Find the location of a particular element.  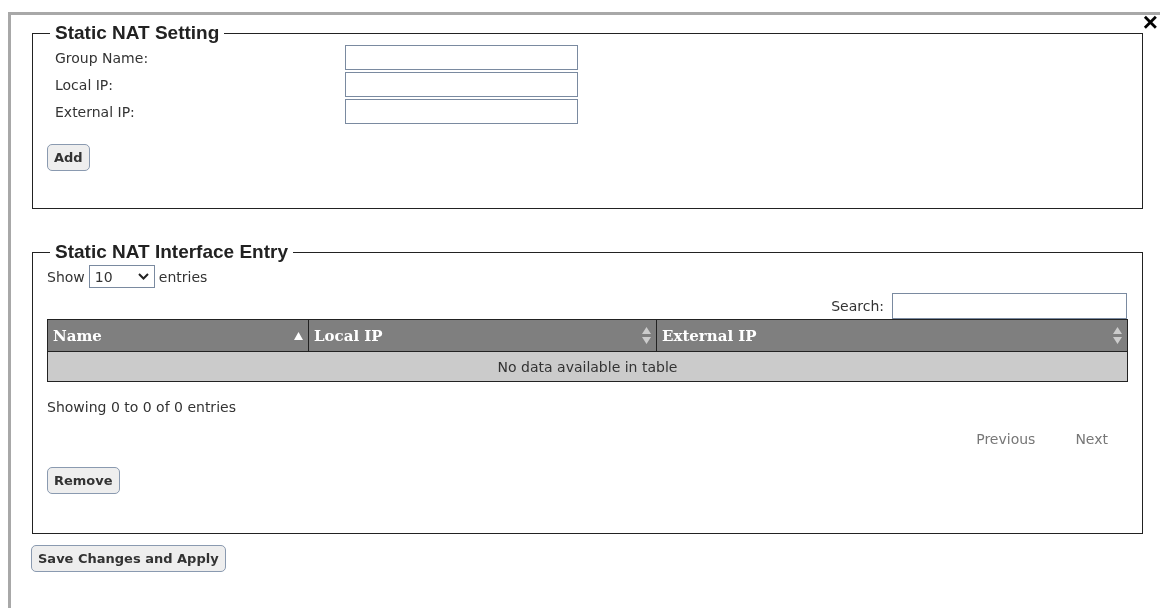

field-label: Group Name: is located at coordinates (102, 57).